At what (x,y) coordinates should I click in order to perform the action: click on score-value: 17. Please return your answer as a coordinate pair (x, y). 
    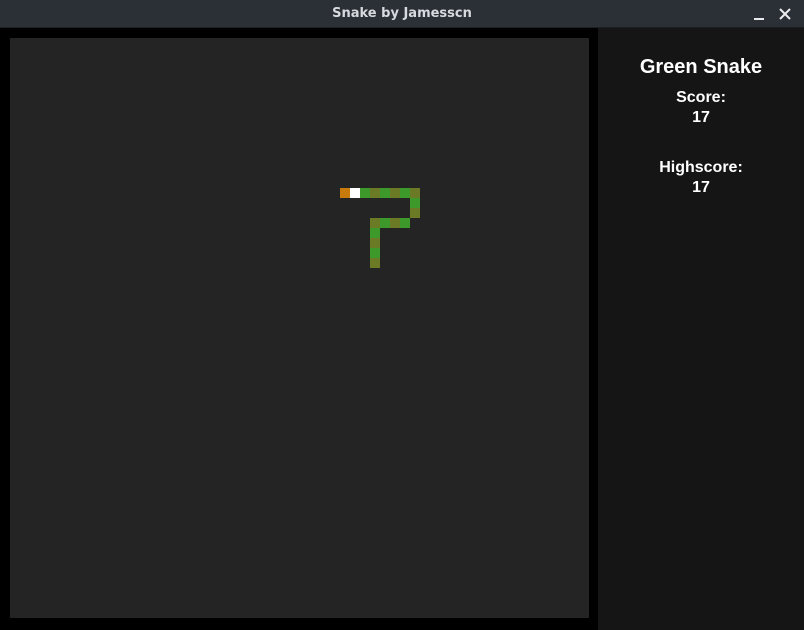
    Looking at the image, I should click on (701, 117).